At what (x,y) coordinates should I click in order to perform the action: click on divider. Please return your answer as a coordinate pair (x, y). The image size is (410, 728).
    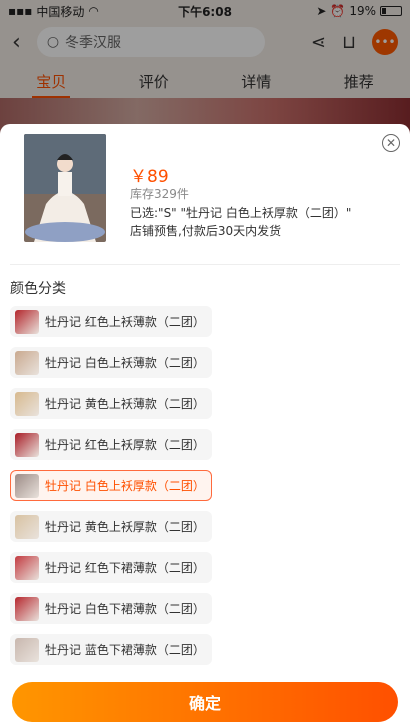
    Looking at the image, I should click on (205, 264).